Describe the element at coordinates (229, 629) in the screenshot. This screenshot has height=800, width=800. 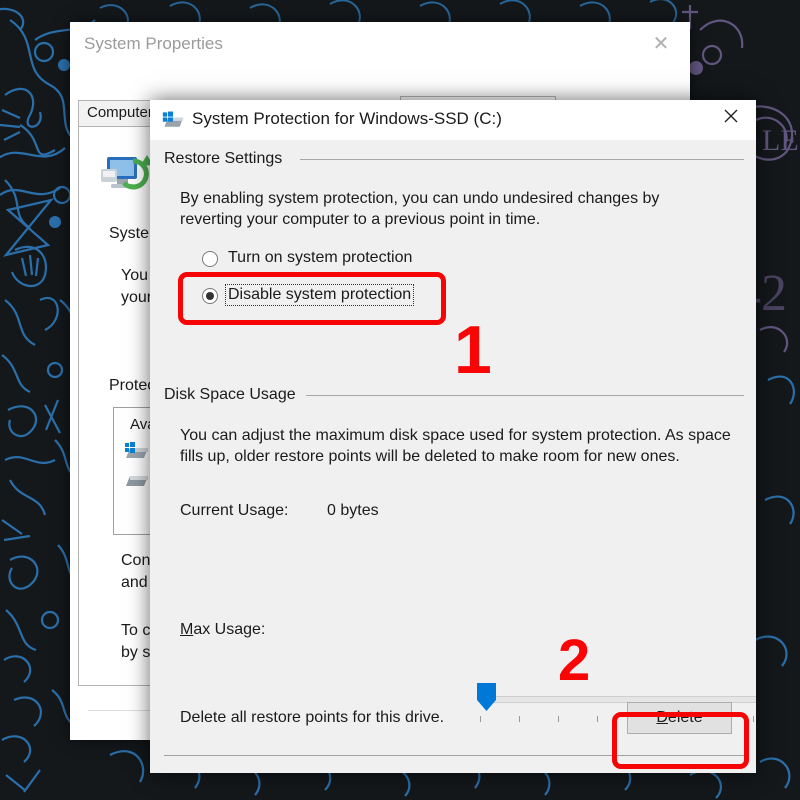
I see `max-usage-rest: ax Usage:` at that location.